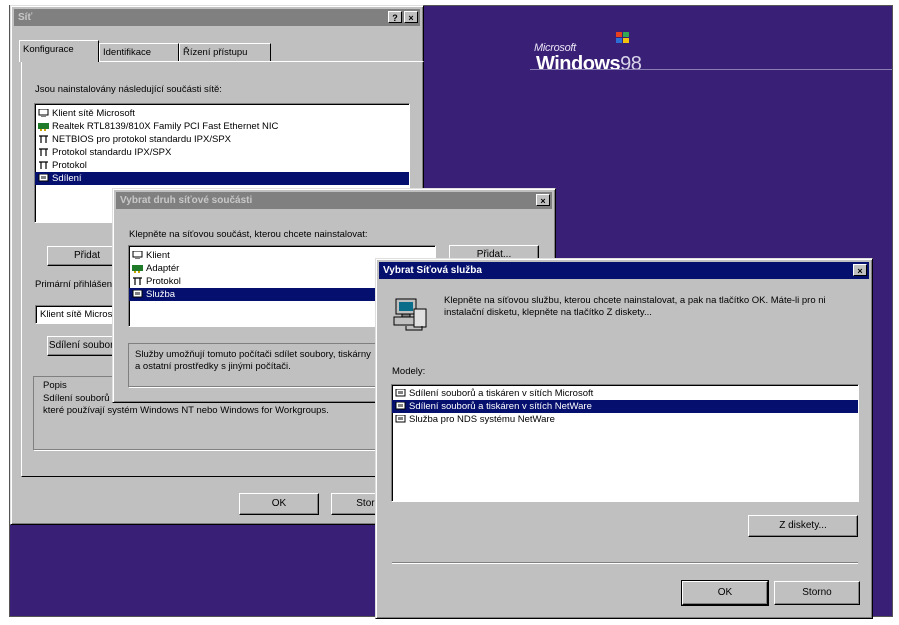 The image size is (899, 625). What do you see at coordinates (817, 593) in the screenshot?
I see `cancel-button: Storno` at bounding box center [817, 593].